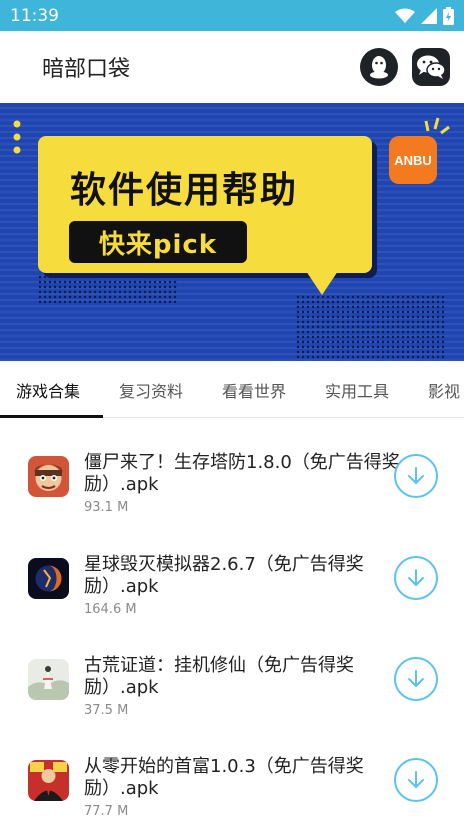  Describe the element at coordinates (106, 811) in the screenshot. I see `app-size: 77.7 M` at that location.